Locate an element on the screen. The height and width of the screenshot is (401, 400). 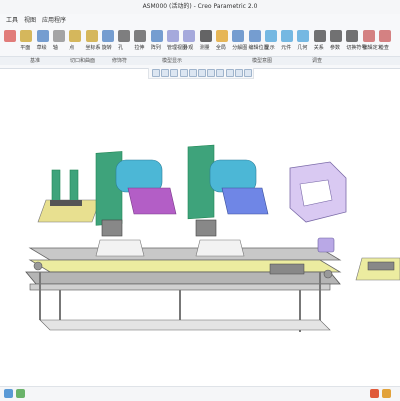
parameters-tool is located at coordinates (336, 36).